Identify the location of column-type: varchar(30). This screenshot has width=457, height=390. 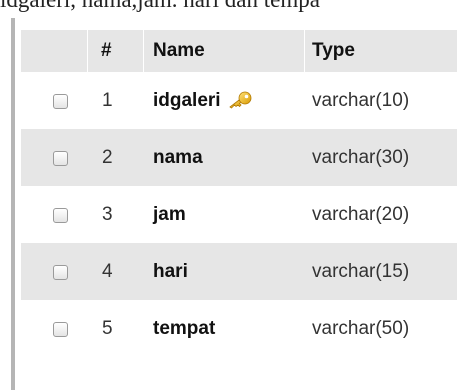
(361, 157).